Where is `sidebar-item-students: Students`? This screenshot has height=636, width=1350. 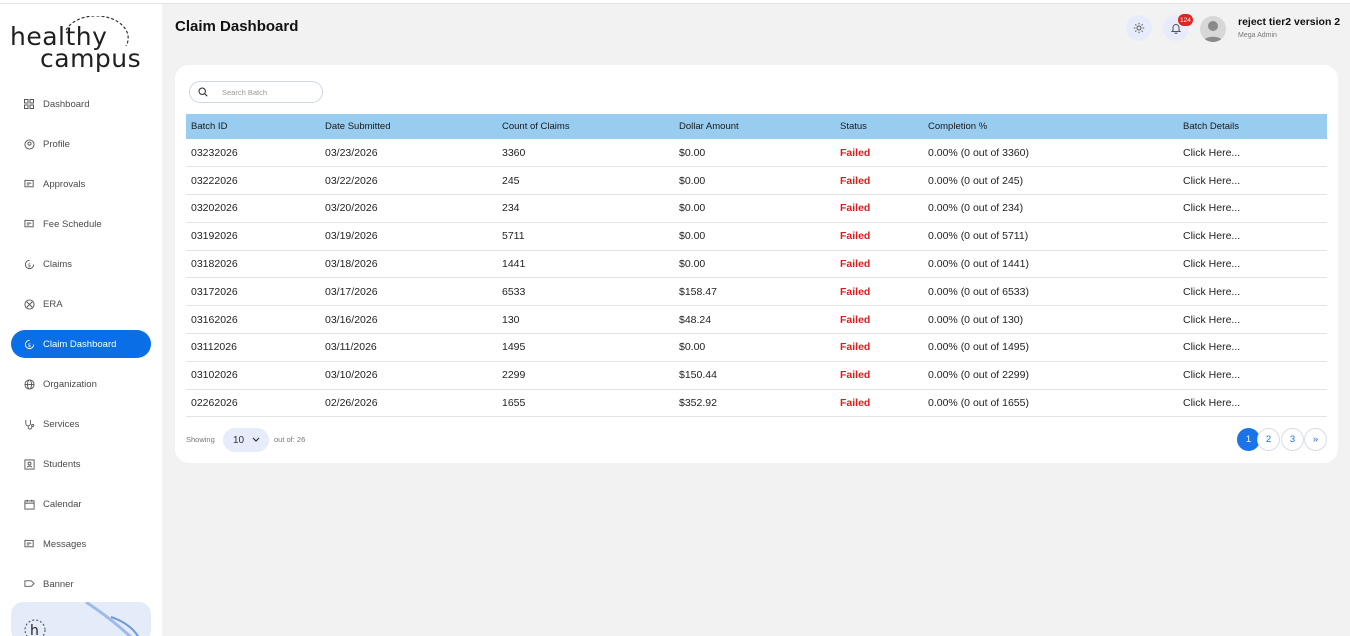 sidebar-item-students: Students is located at coordinates (81, 464).